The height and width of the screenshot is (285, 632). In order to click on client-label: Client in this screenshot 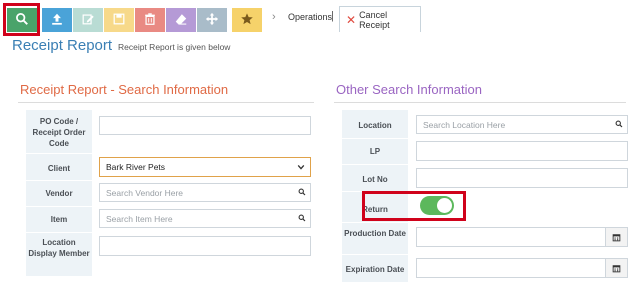, I will do `click(59, 168)`.